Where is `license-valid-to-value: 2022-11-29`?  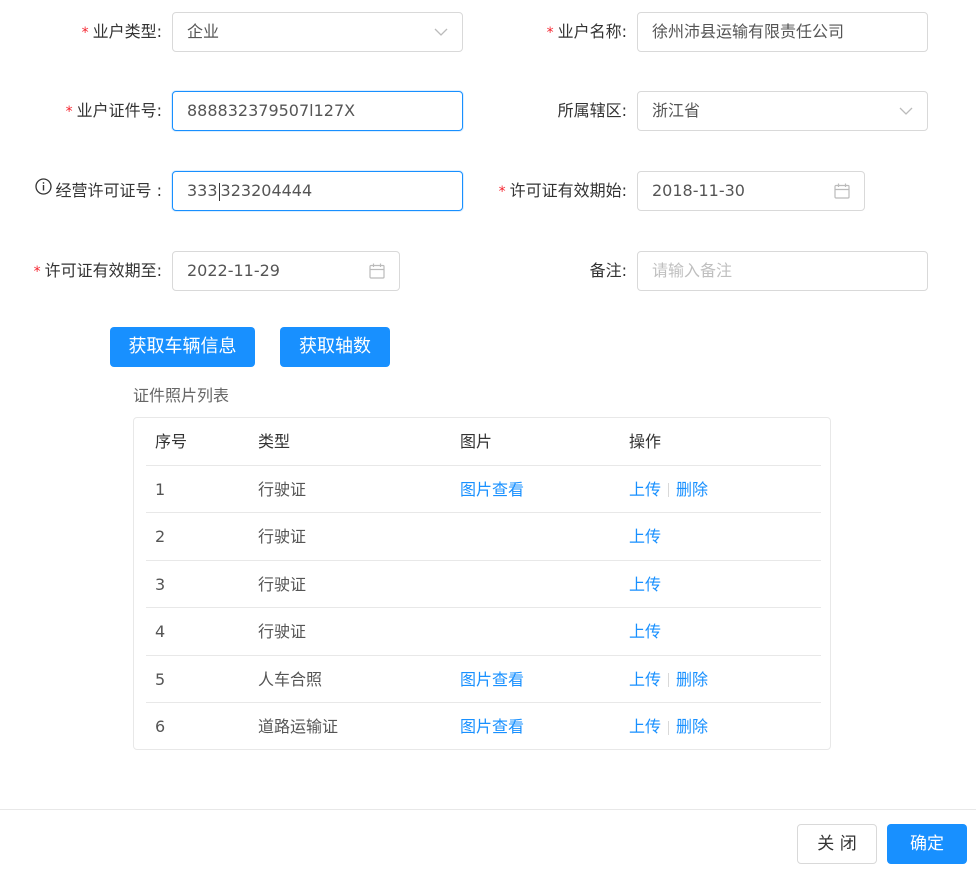
license-valid-to-value: 2022-11-29 is located at coordinates (233, 270).